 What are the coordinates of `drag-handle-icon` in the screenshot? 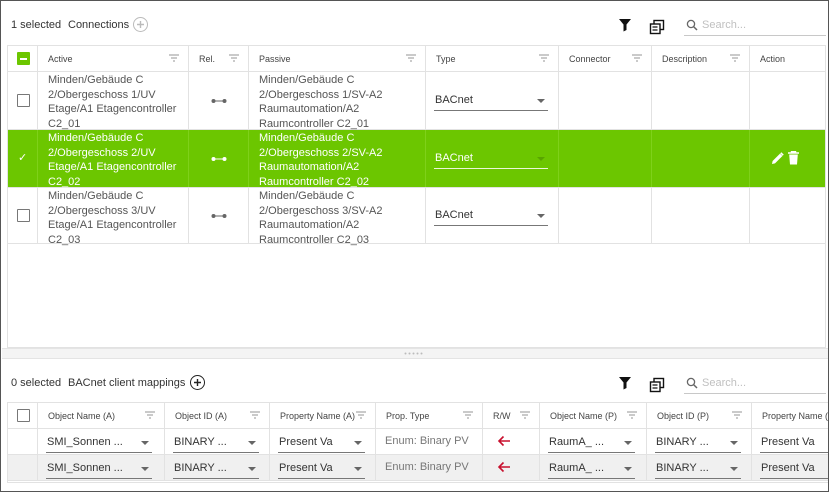 It's located at (413, 353).